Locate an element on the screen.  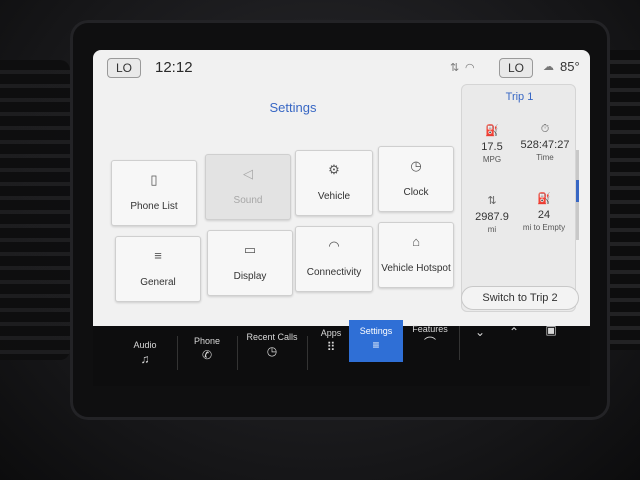
nav-audio: Audio ♫ is located at coordinates (145, 361).